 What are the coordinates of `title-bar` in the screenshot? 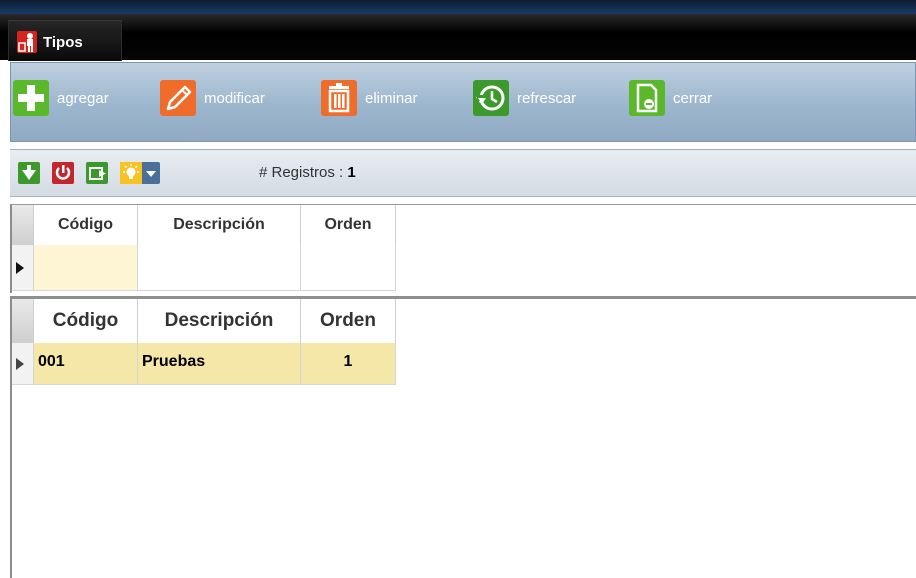 It's located at (458, 37).